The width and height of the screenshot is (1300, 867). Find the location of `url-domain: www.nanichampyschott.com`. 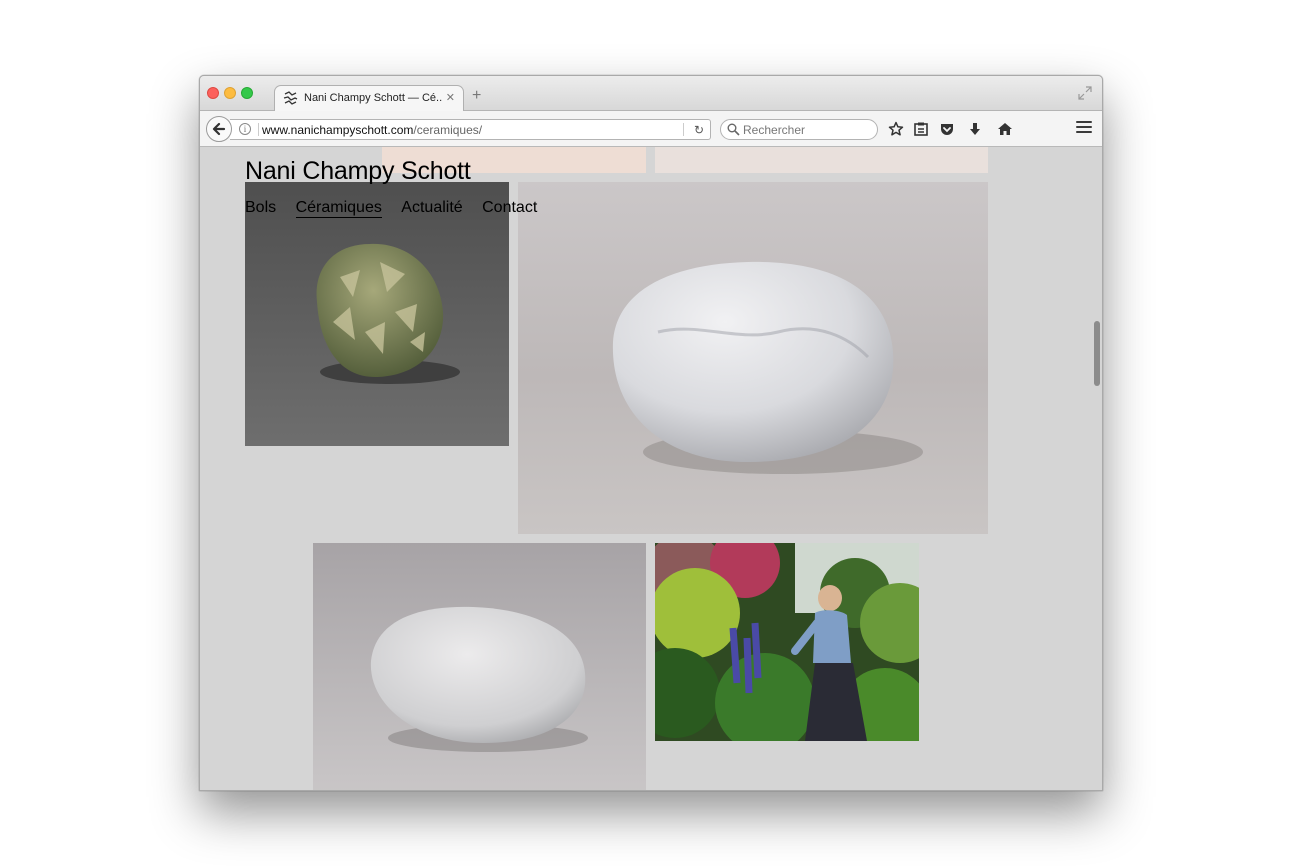

url-domain: www.nanichampyschott.com is located at coordinates (338, 130).